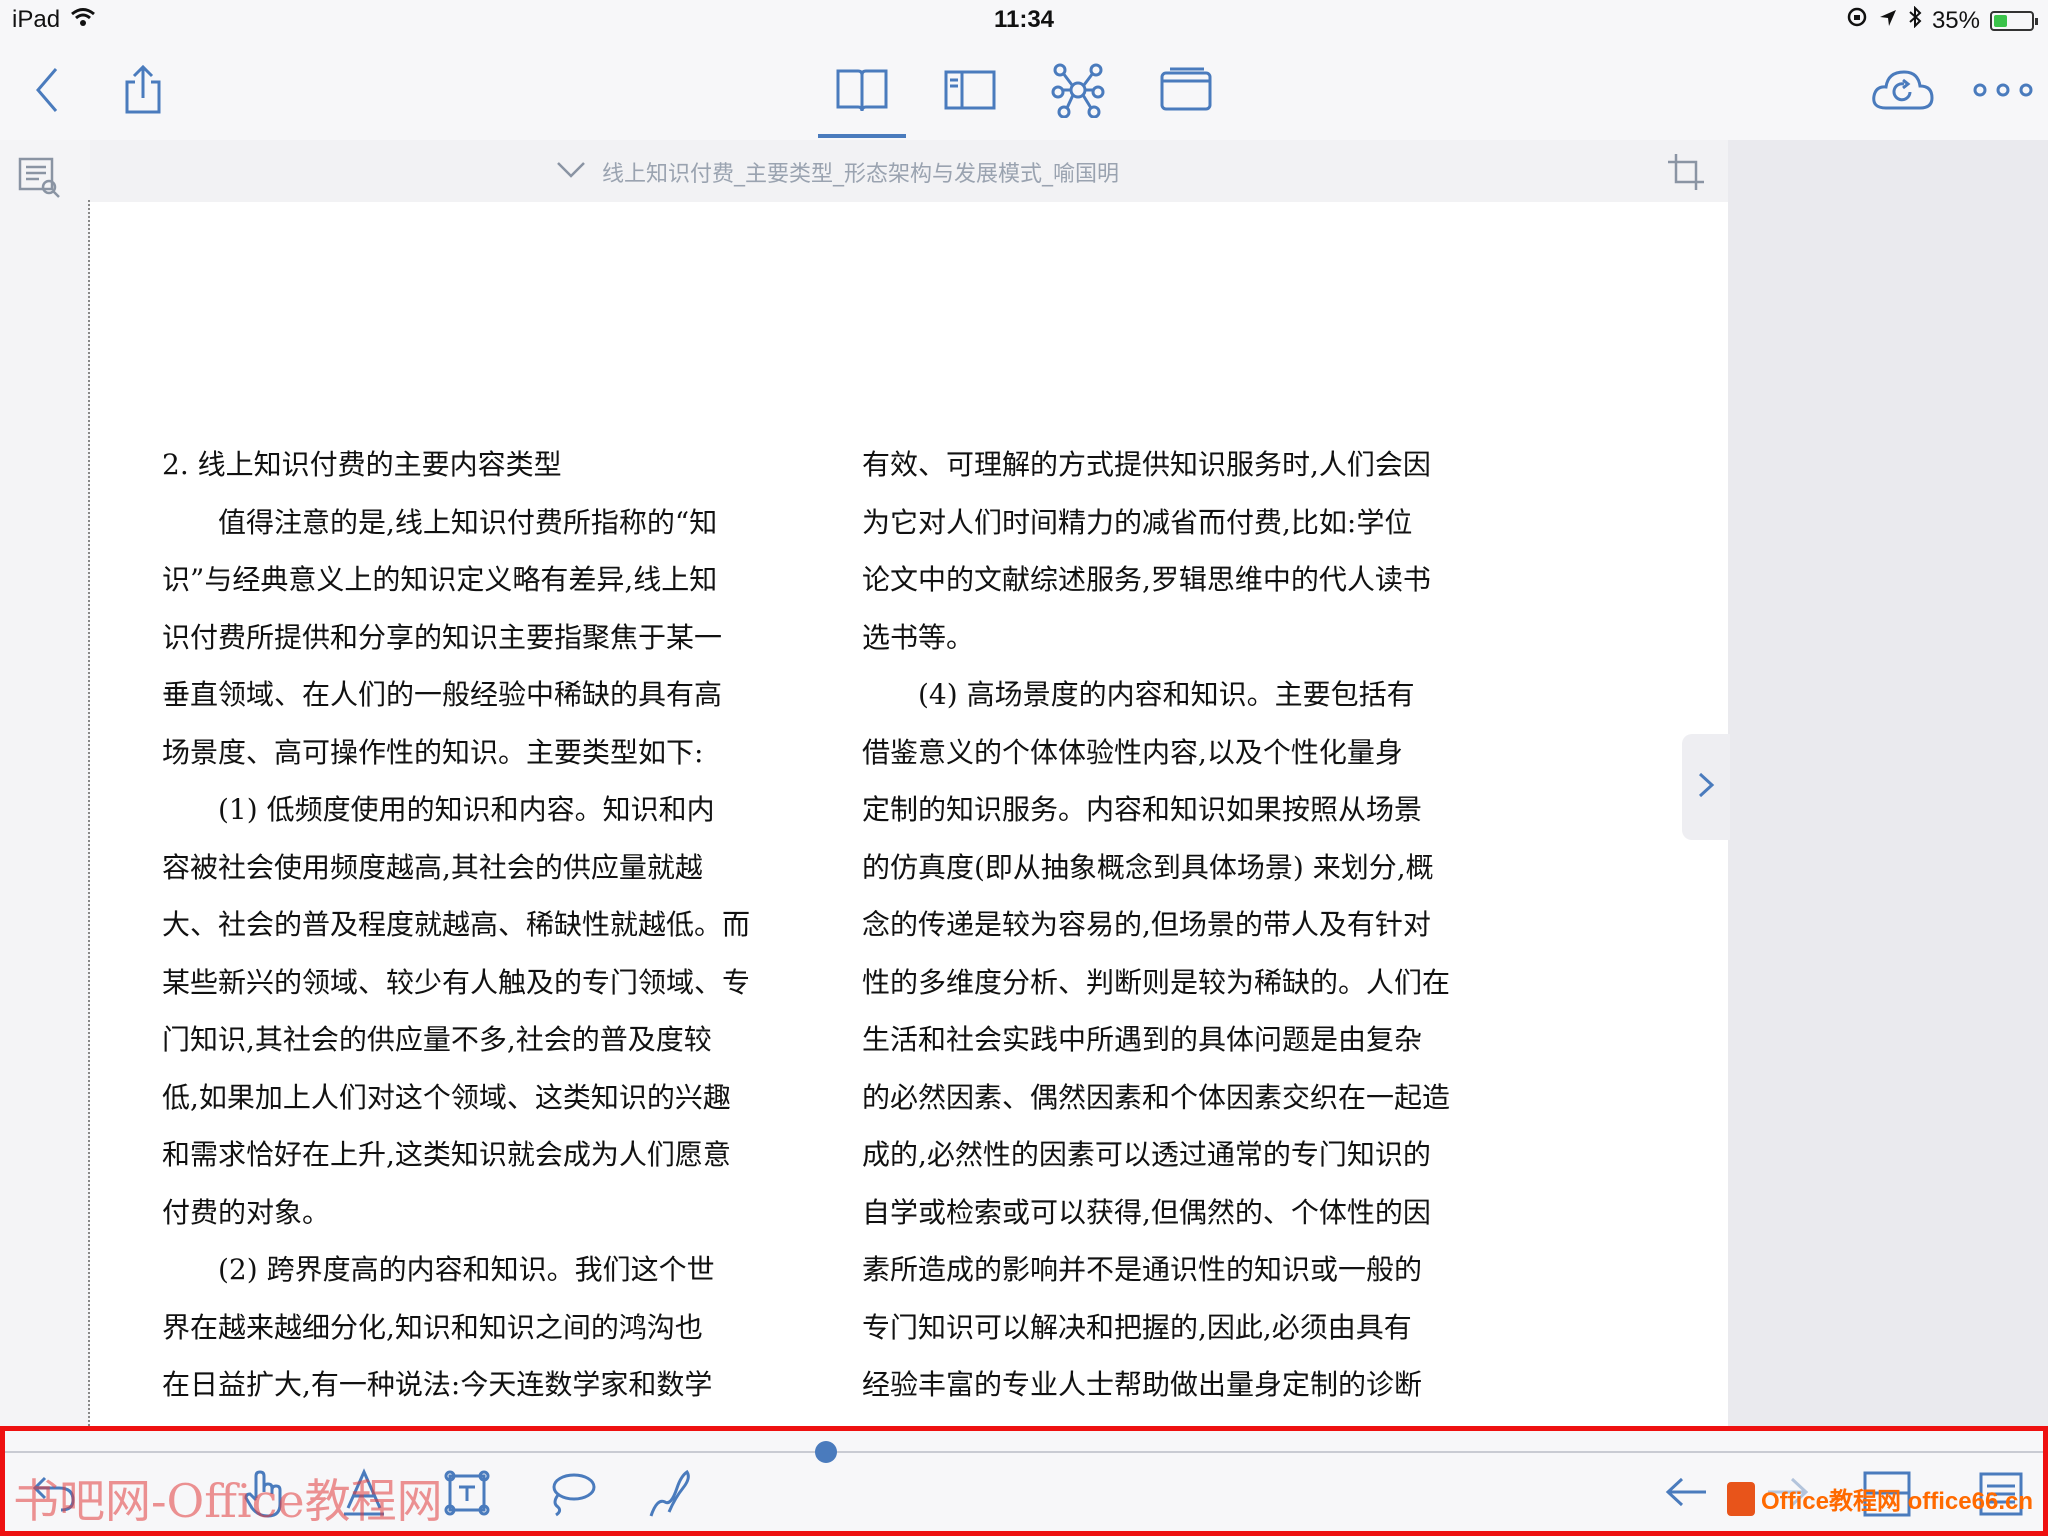 Image resolution: width=2048 pixels, height=1536 pixels. What do you see at coordinates (1142, 1384) in the screenshot?
I see `text-line: 经验丰富的专业人士帮助做出量身定制的诊断` at bounding box center [1142, 1384].